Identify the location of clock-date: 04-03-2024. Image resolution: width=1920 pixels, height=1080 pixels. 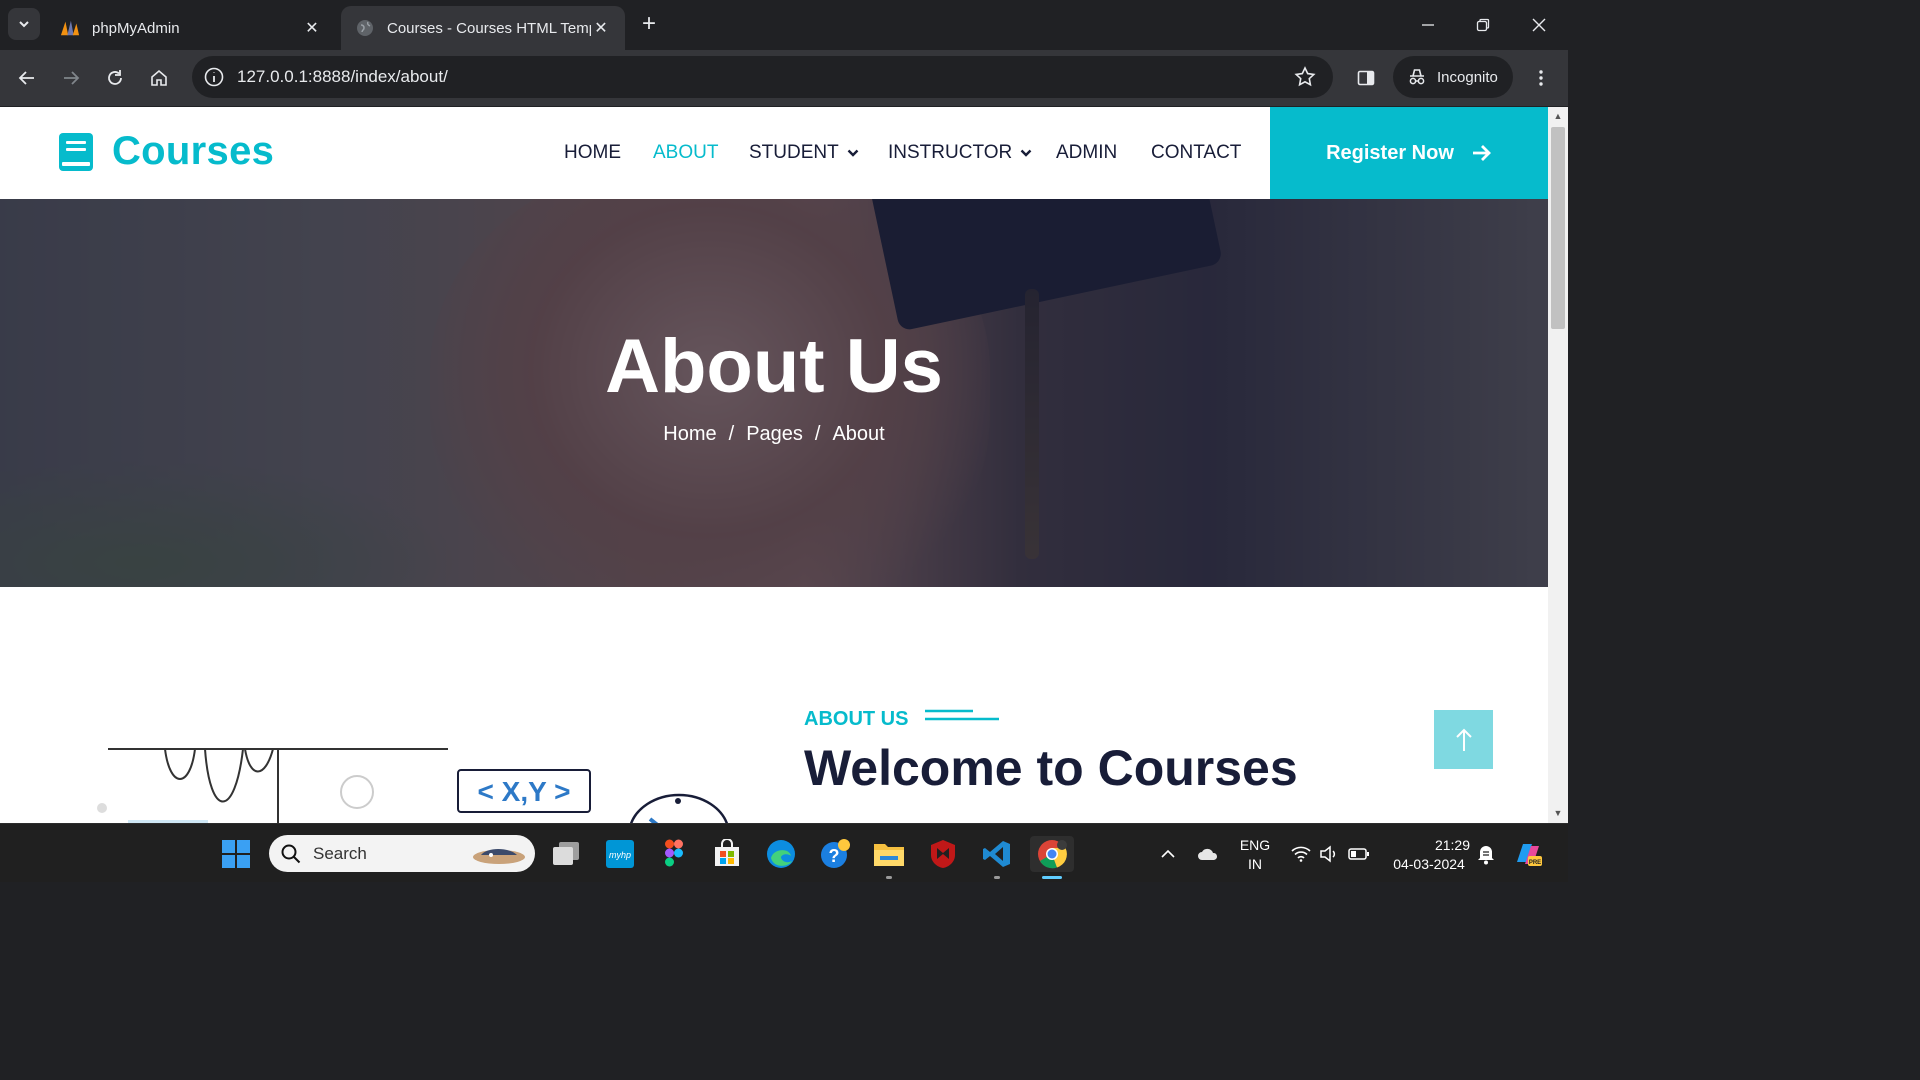
(1429, 864).